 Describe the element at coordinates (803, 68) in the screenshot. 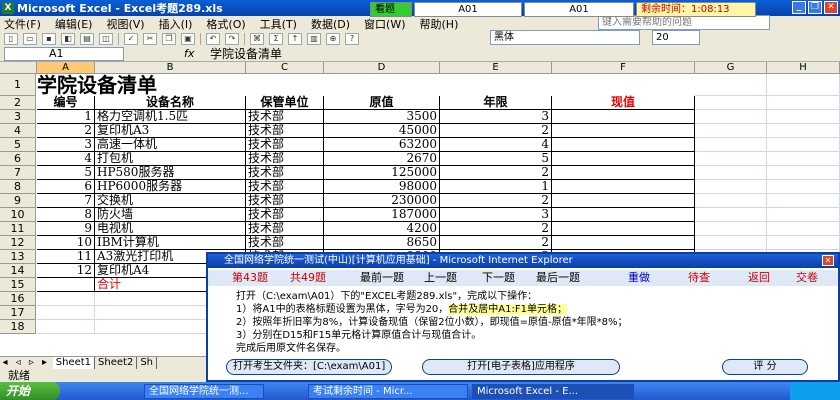

I see `column-header-h: H` at that location.